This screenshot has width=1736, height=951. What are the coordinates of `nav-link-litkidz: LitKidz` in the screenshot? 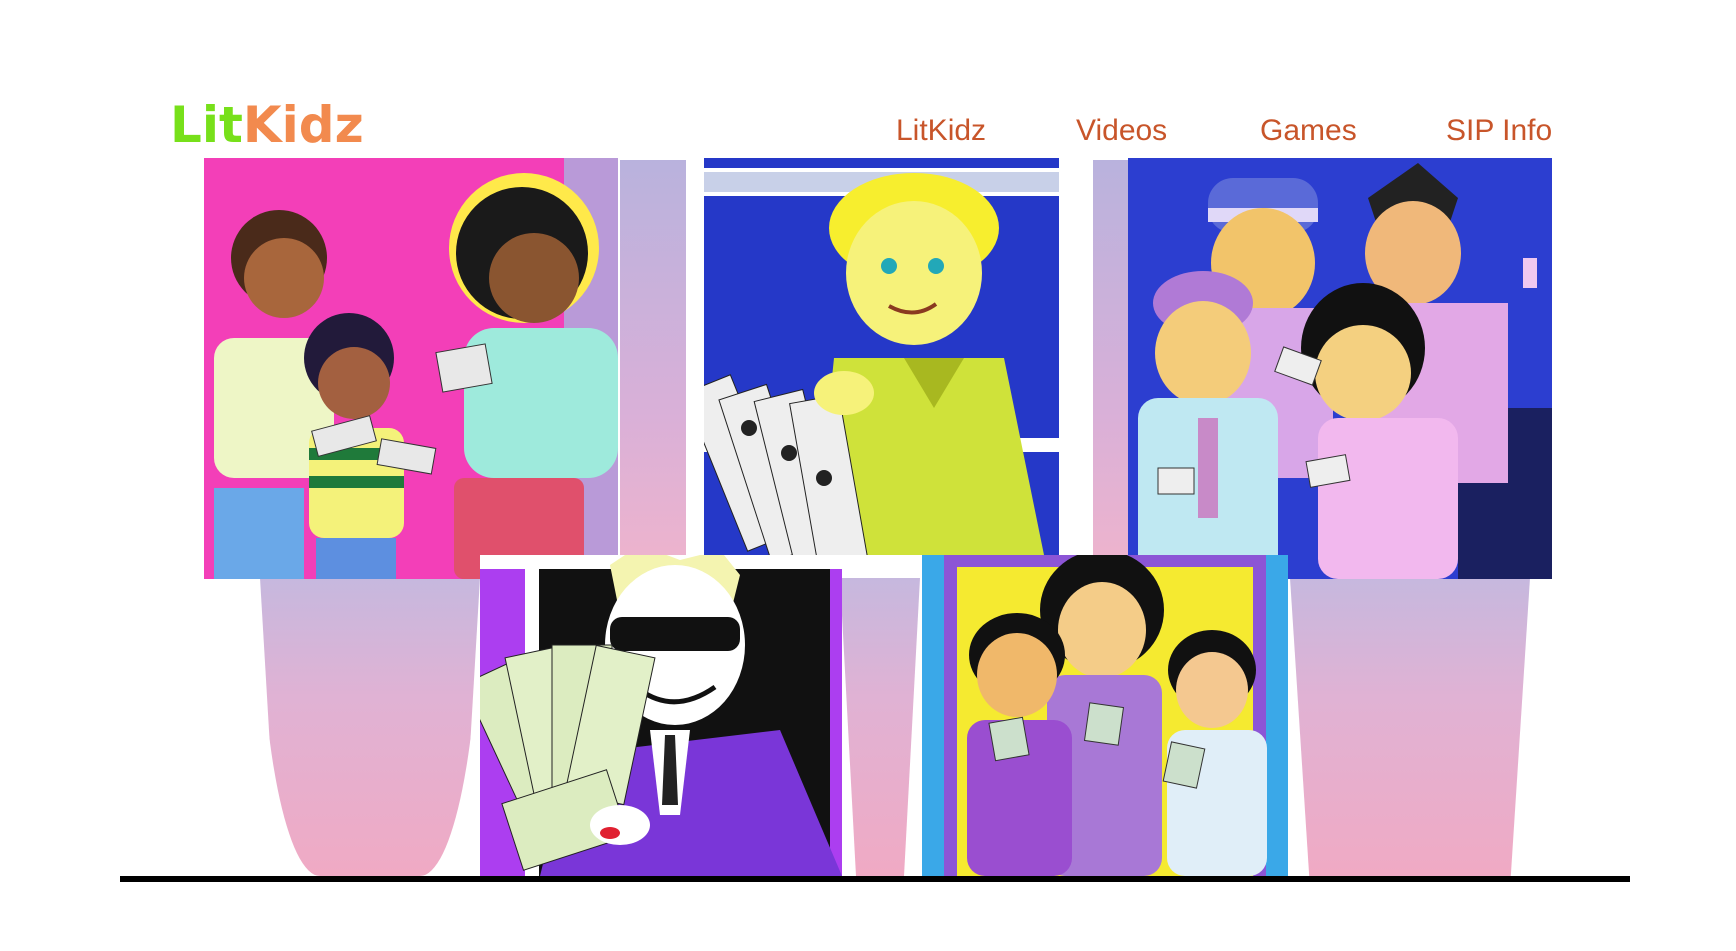 It's located at (941, 131).